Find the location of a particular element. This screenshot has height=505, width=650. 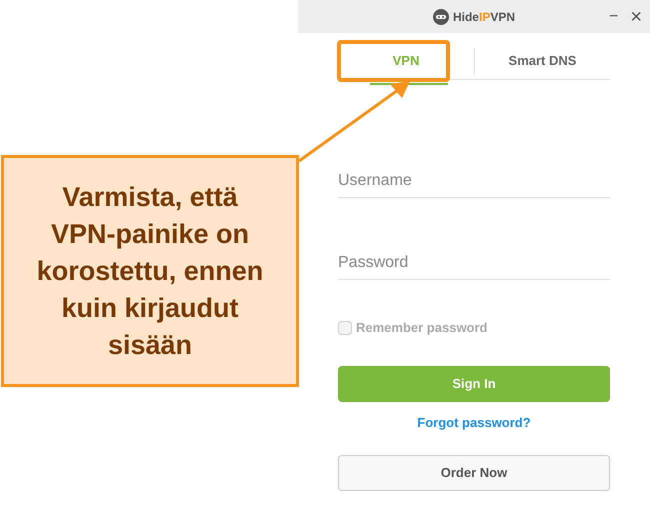

remember-label: Remember password is located at coordinates (422, 328).